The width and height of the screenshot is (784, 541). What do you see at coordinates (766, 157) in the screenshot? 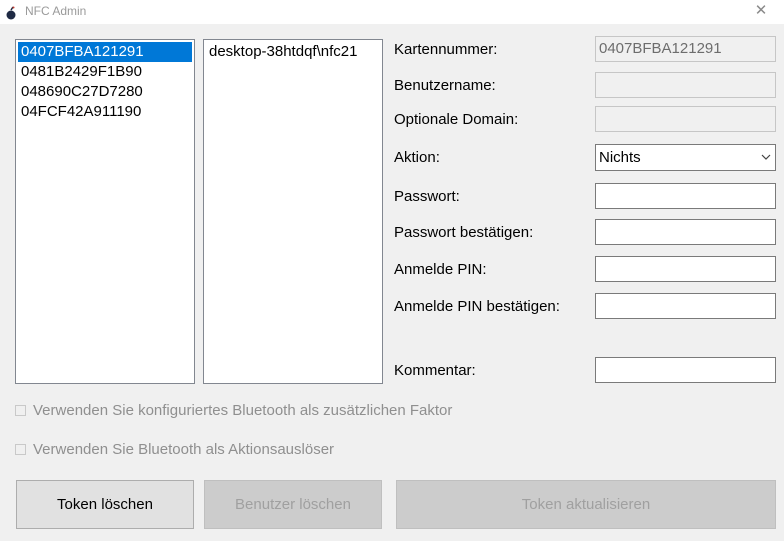
I see `chevron-down-icon` at bounding box center [766, 157].